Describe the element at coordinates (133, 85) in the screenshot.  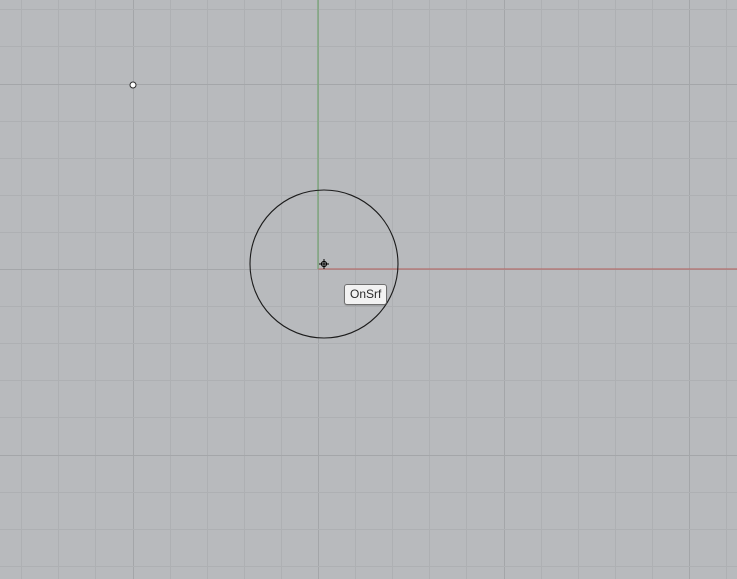
I see `point-object-icon` at that location.